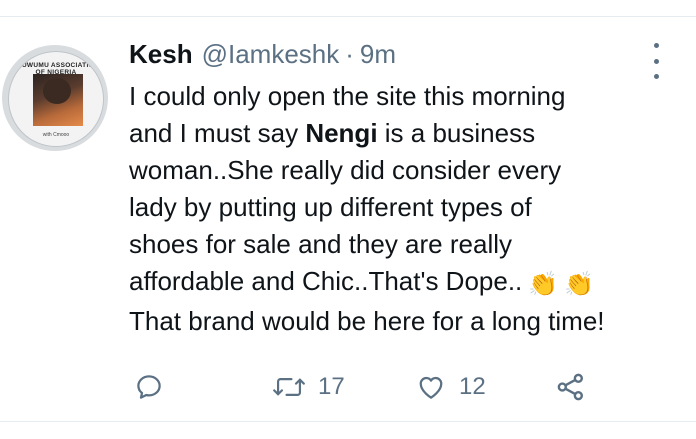 The height and width of the screenshot is (439, 696). I want to click on tweet-text-line: woman..She really did consider every, so click(345, 170).